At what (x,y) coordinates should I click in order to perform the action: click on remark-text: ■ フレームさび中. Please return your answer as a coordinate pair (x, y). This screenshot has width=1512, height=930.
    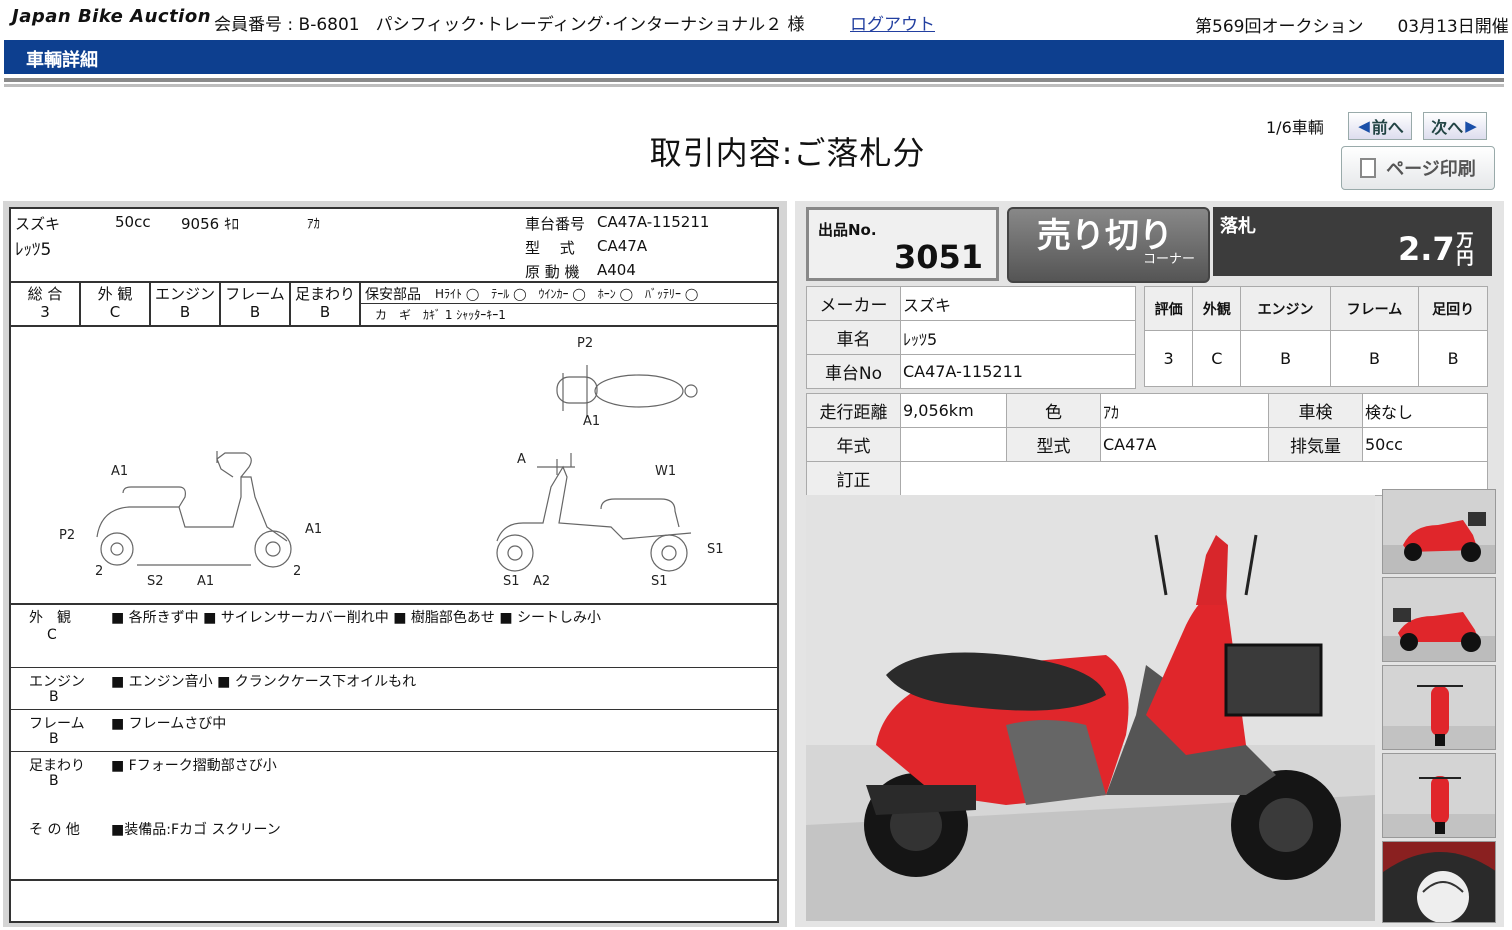
    Looking at the image, I should click on (169, 724).